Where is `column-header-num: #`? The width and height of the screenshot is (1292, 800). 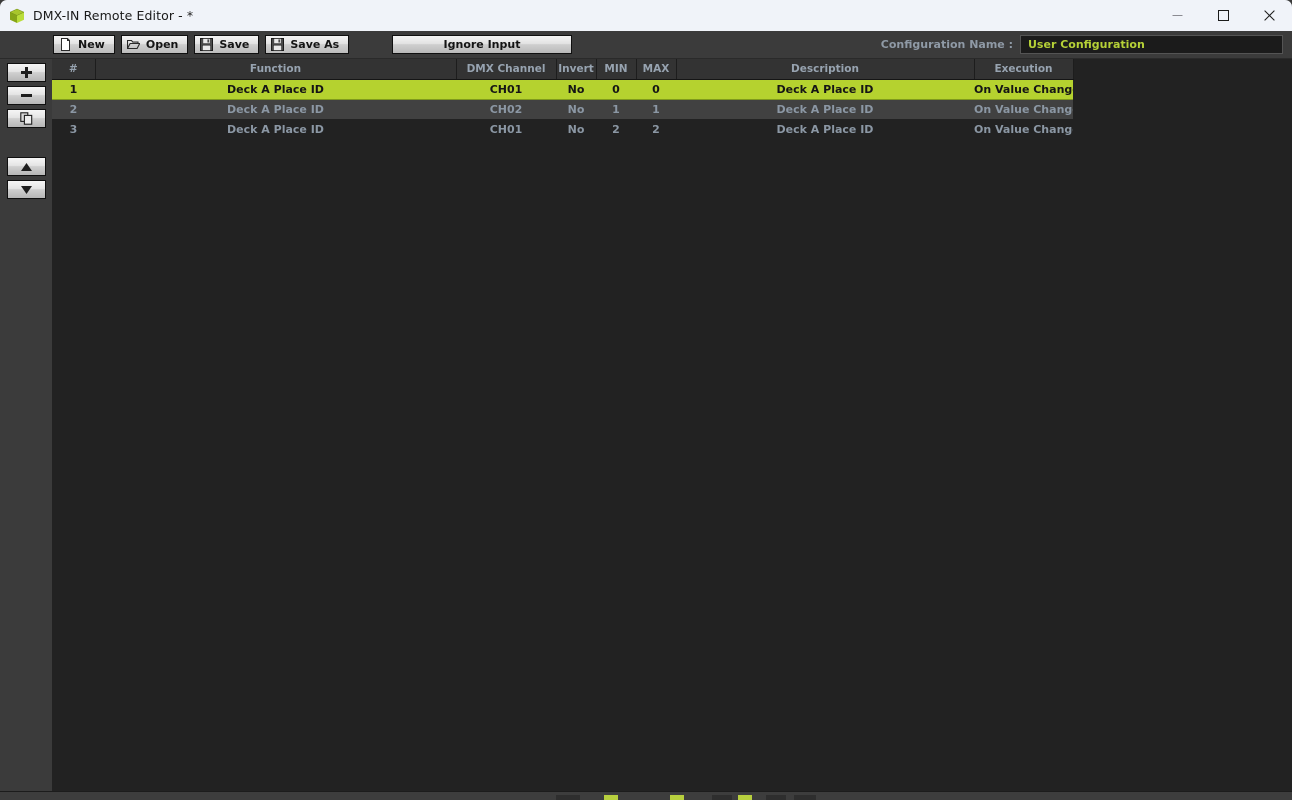 column-header-num: # is located at coordinates (74, 69).